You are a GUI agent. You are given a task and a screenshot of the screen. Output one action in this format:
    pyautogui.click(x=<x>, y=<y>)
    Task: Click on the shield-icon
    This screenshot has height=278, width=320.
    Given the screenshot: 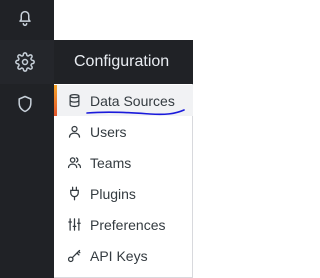 What is the action you would take?
    pyautogui.click(x=25, y=104)
    